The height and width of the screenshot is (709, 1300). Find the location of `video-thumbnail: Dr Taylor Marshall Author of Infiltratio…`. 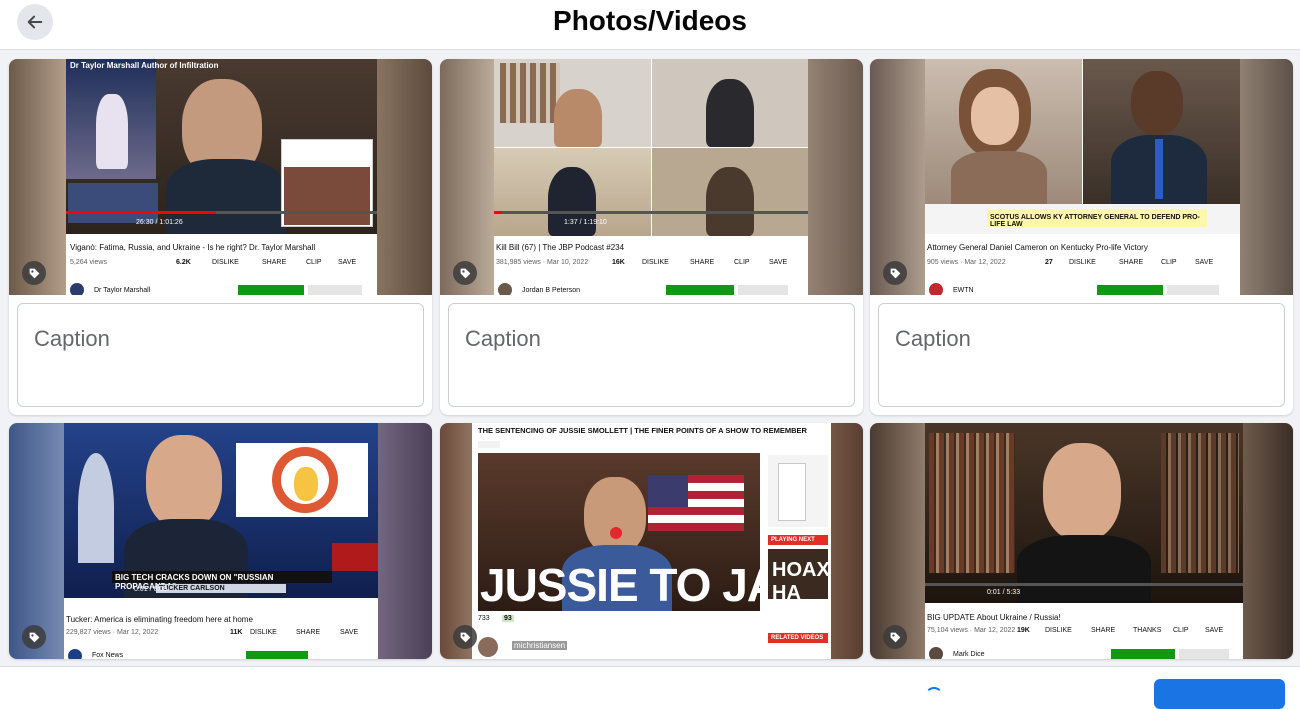

video-thumbnail: Dr Taylor Marshall Author of Infiltratio… is located at coordinates (221, 177).